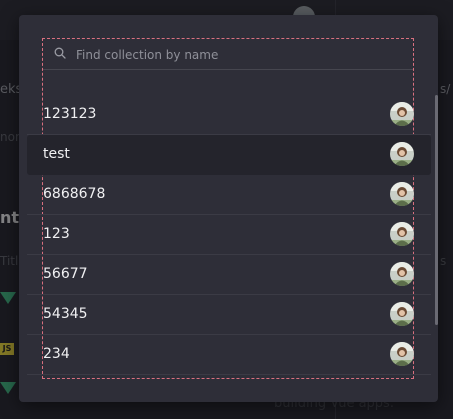 Image resolution: width=453 pixels, height=419 pixels. I want to click on scrollbar, so click(436, 210).